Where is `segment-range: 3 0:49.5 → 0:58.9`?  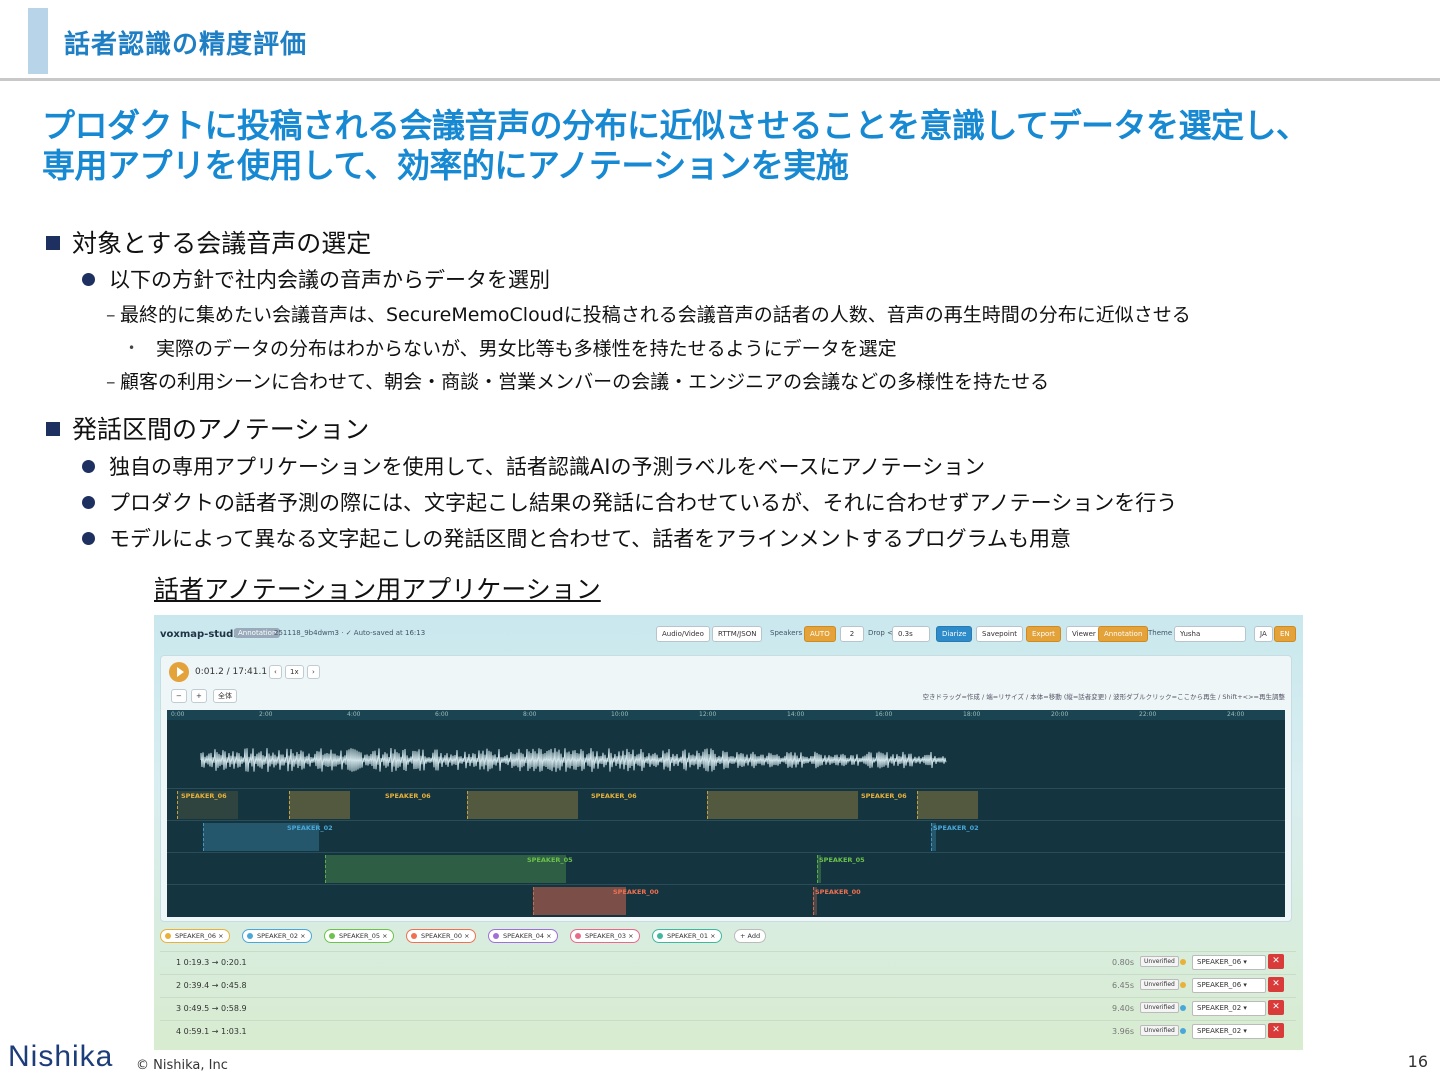 segment-range: 3 0:49.5 → 0:58.9 is located at coordinates (211, 1008).